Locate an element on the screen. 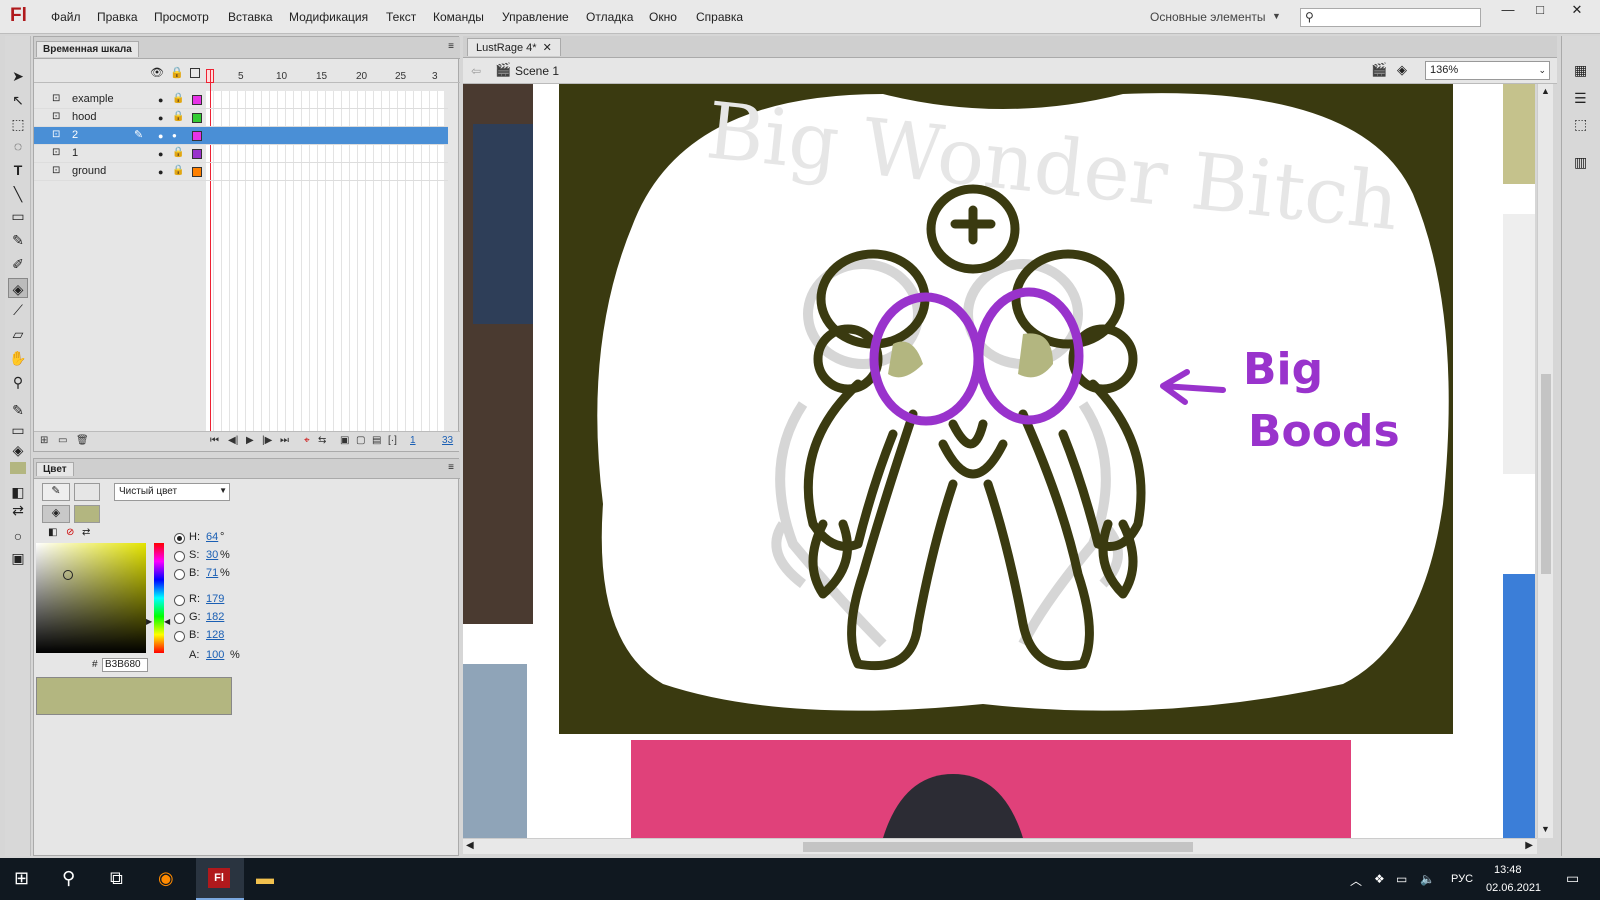 The height and width of the screenshot is (900, 1600). new-layer-icon: ⊞ is located at coordinates (44, 440).